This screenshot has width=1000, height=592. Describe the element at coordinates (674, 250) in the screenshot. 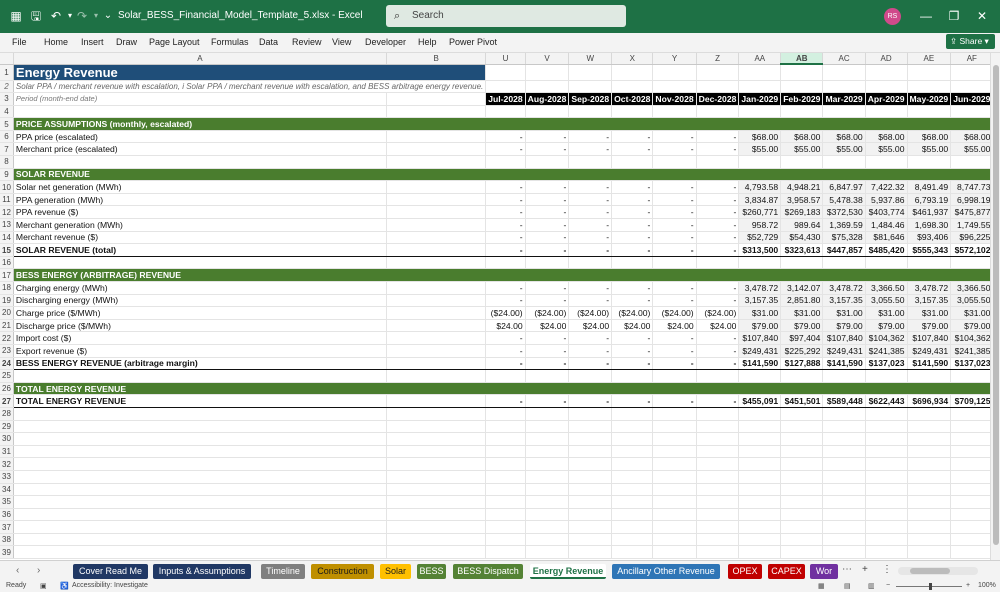

I see `cell-y15: -` at that location.